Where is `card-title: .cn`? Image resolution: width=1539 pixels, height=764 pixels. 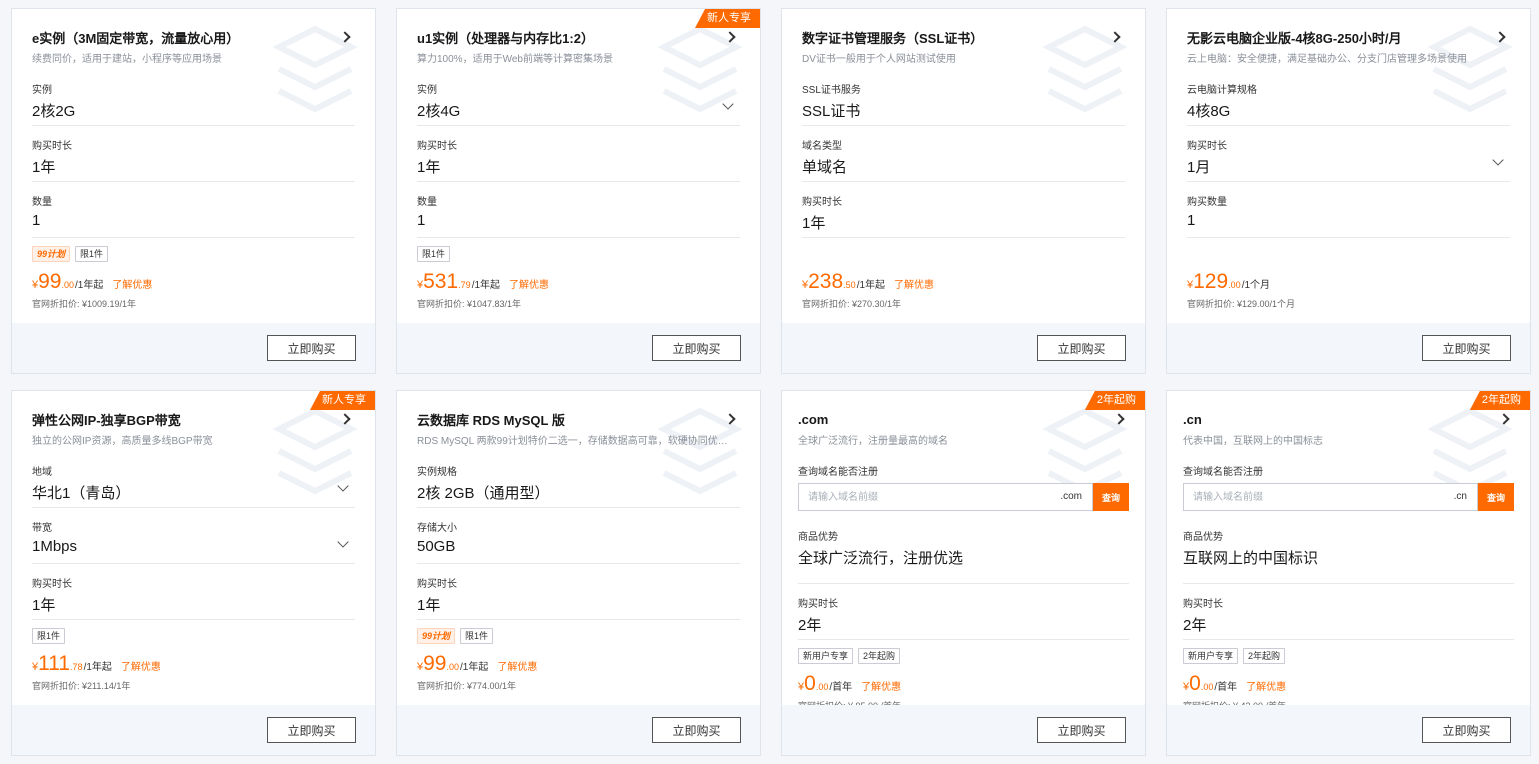
card-title: .cn is located at coordinates (1192, 419).